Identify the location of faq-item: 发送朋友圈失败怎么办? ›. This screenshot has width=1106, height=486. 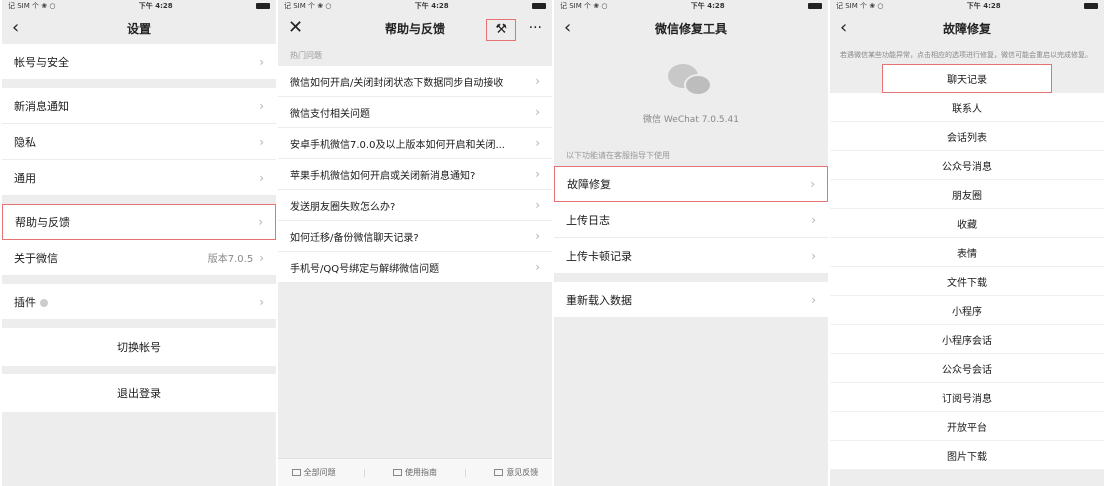
(415, 205).